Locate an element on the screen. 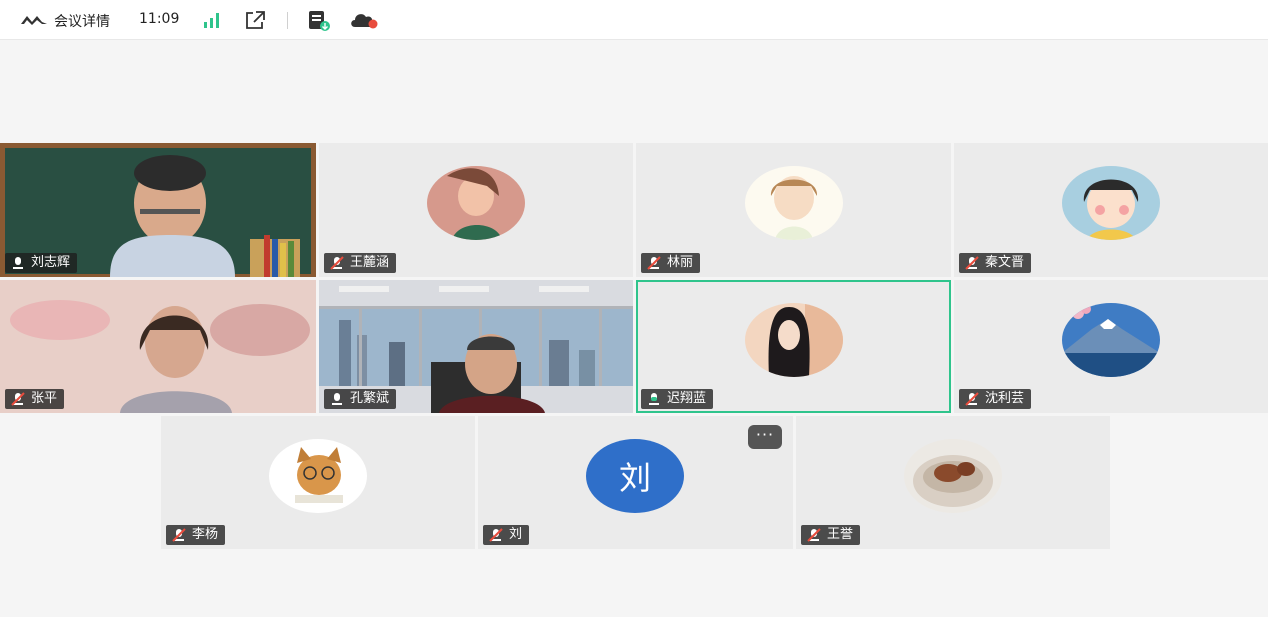 This screenshot has height=617, width=1268. signal-bars-icon is located at coordinates (212, 20).